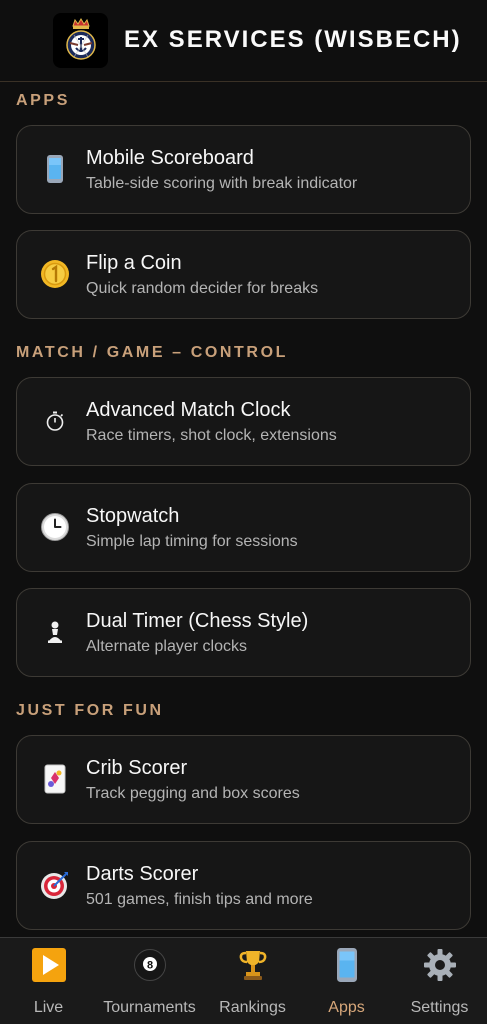 Image resolution: width=487 pixels, height=1024 pixels. I want to click on app-card-stopwatch: Stopwatch Simple lap timing for sessions, so click(243, 527).